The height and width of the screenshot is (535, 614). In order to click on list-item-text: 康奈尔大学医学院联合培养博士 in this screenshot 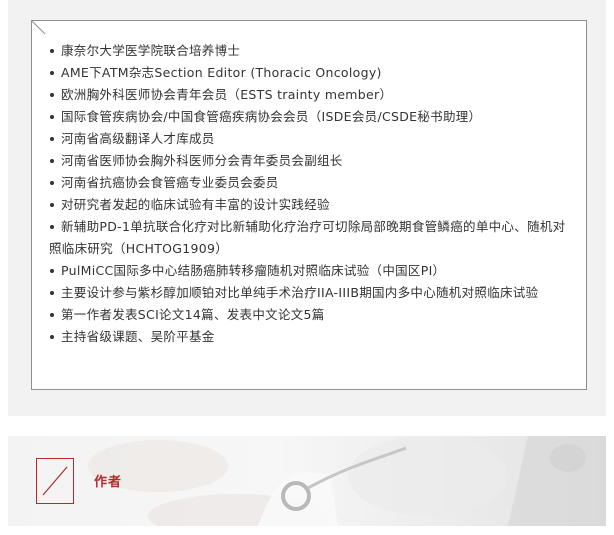, I will do `click(151, 50)`.